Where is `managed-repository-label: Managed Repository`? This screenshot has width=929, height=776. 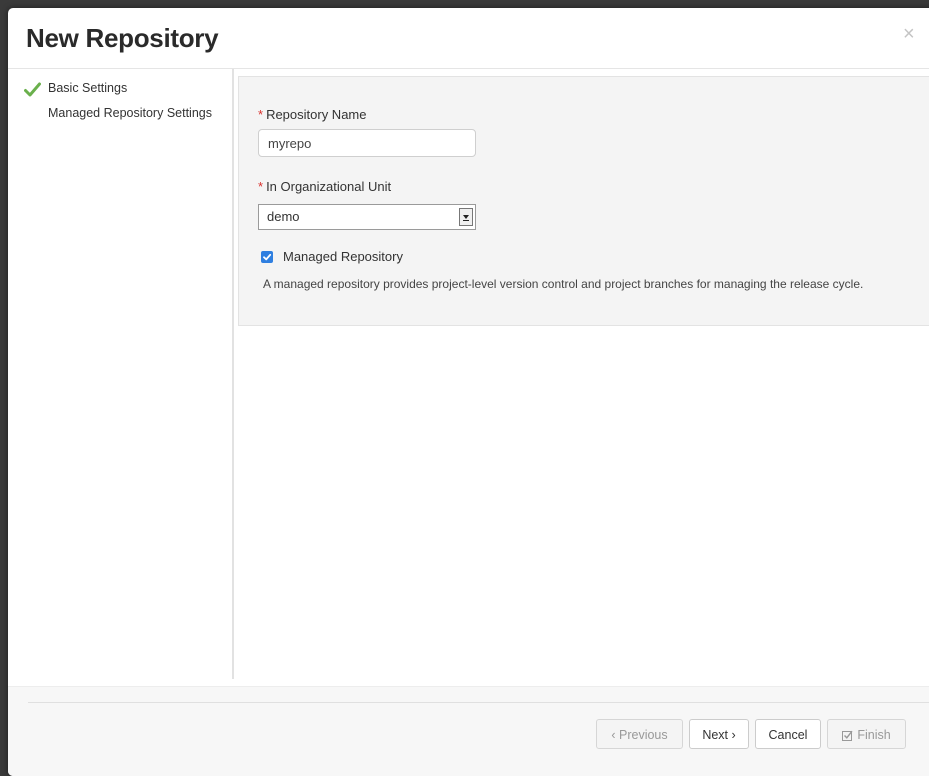 managed-repository-label: Managed Repository is located at coordinates (343, 256).